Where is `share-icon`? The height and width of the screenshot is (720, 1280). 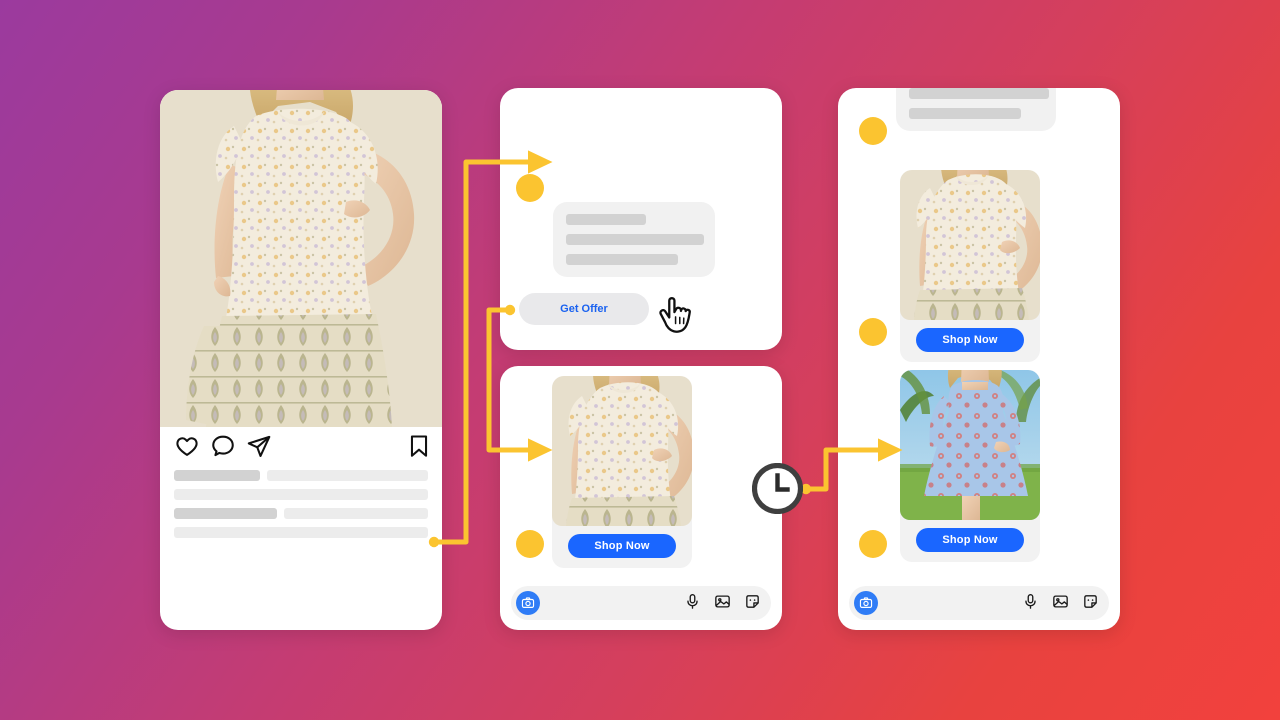 share-icon is located at coordinates (259, 446).